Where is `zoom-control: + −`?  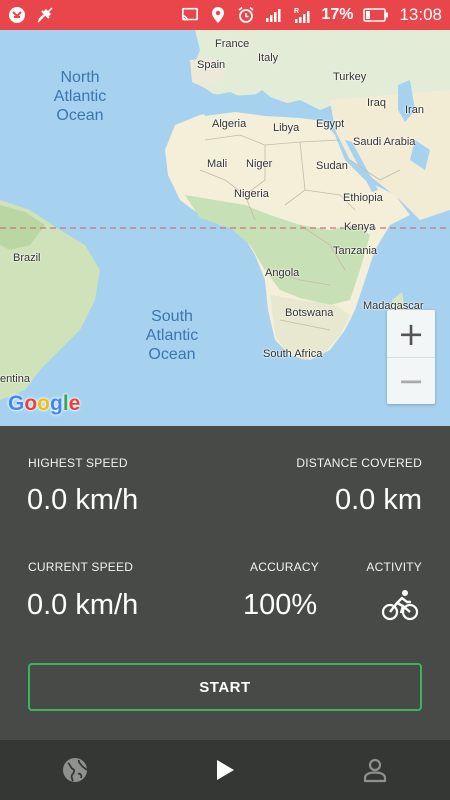
zoom-control: + − is located at coordinates (411, 357).